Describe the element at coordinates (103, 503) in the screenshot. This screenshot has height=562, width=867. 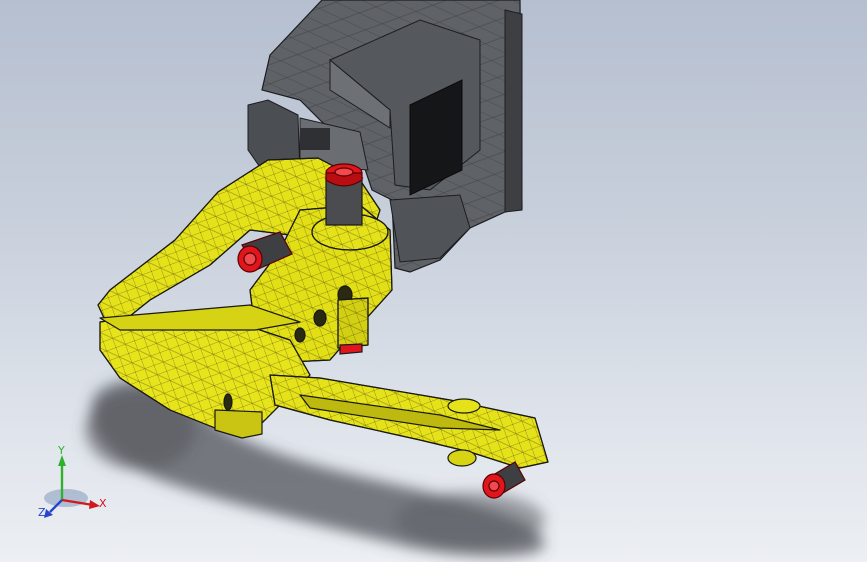
I see `x-axis-label: X` at that location.